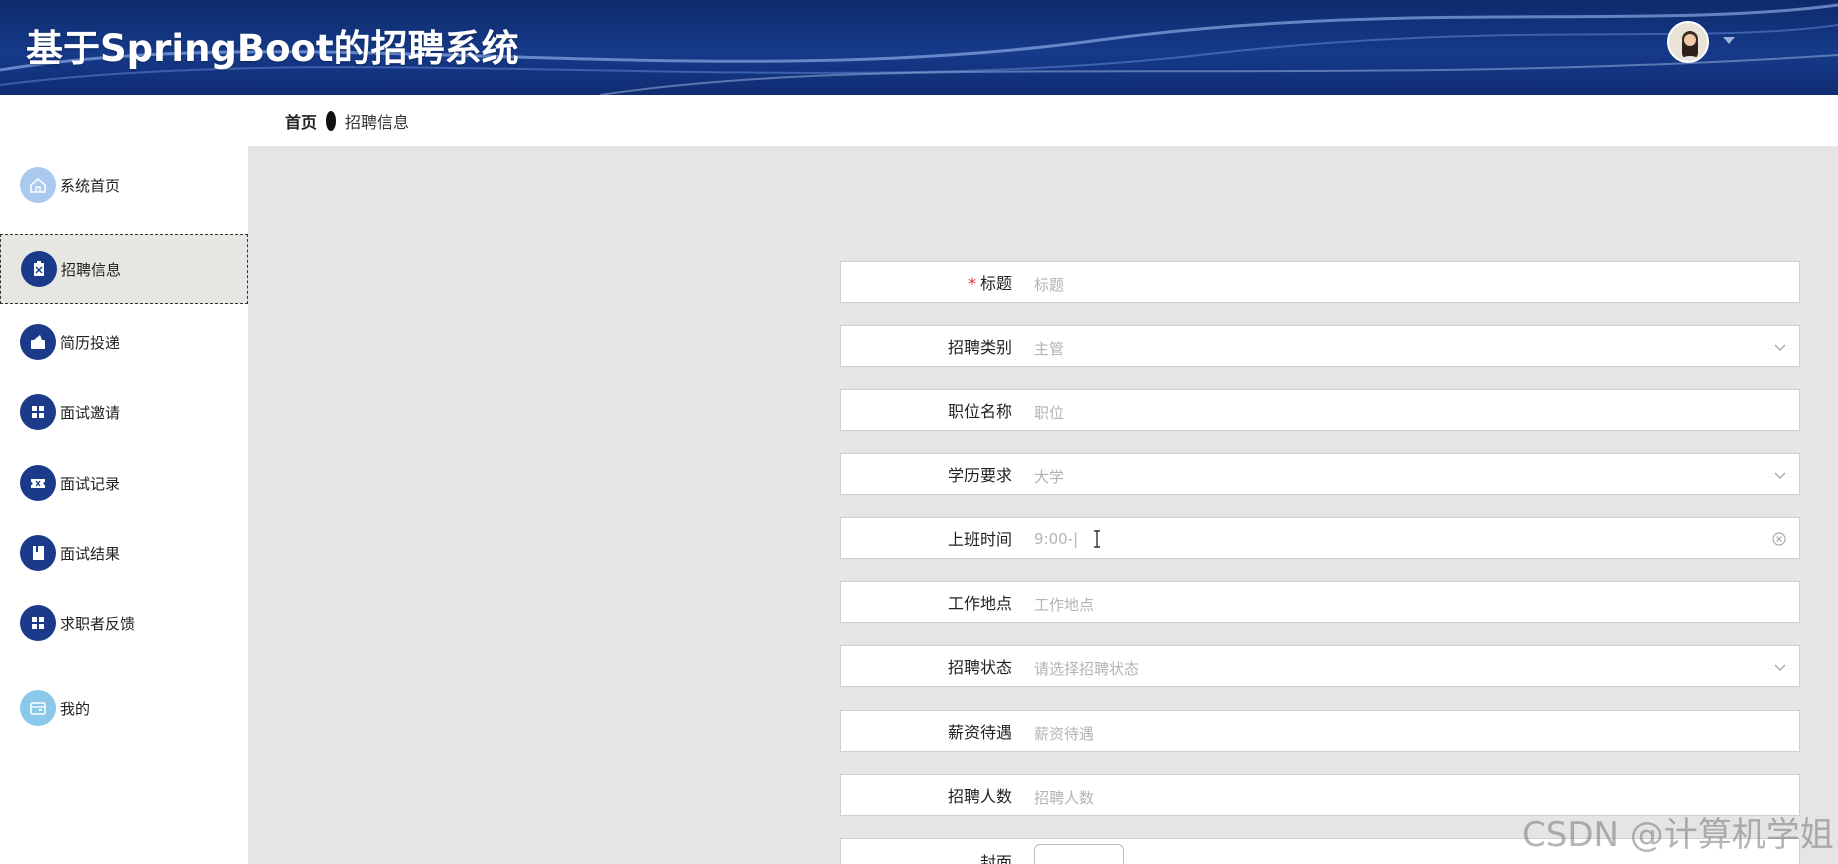  What do you see at coordinates (979, 347) in the screenshot?
I see `category-label: 招聘类别` at bounding box center [979, 347].